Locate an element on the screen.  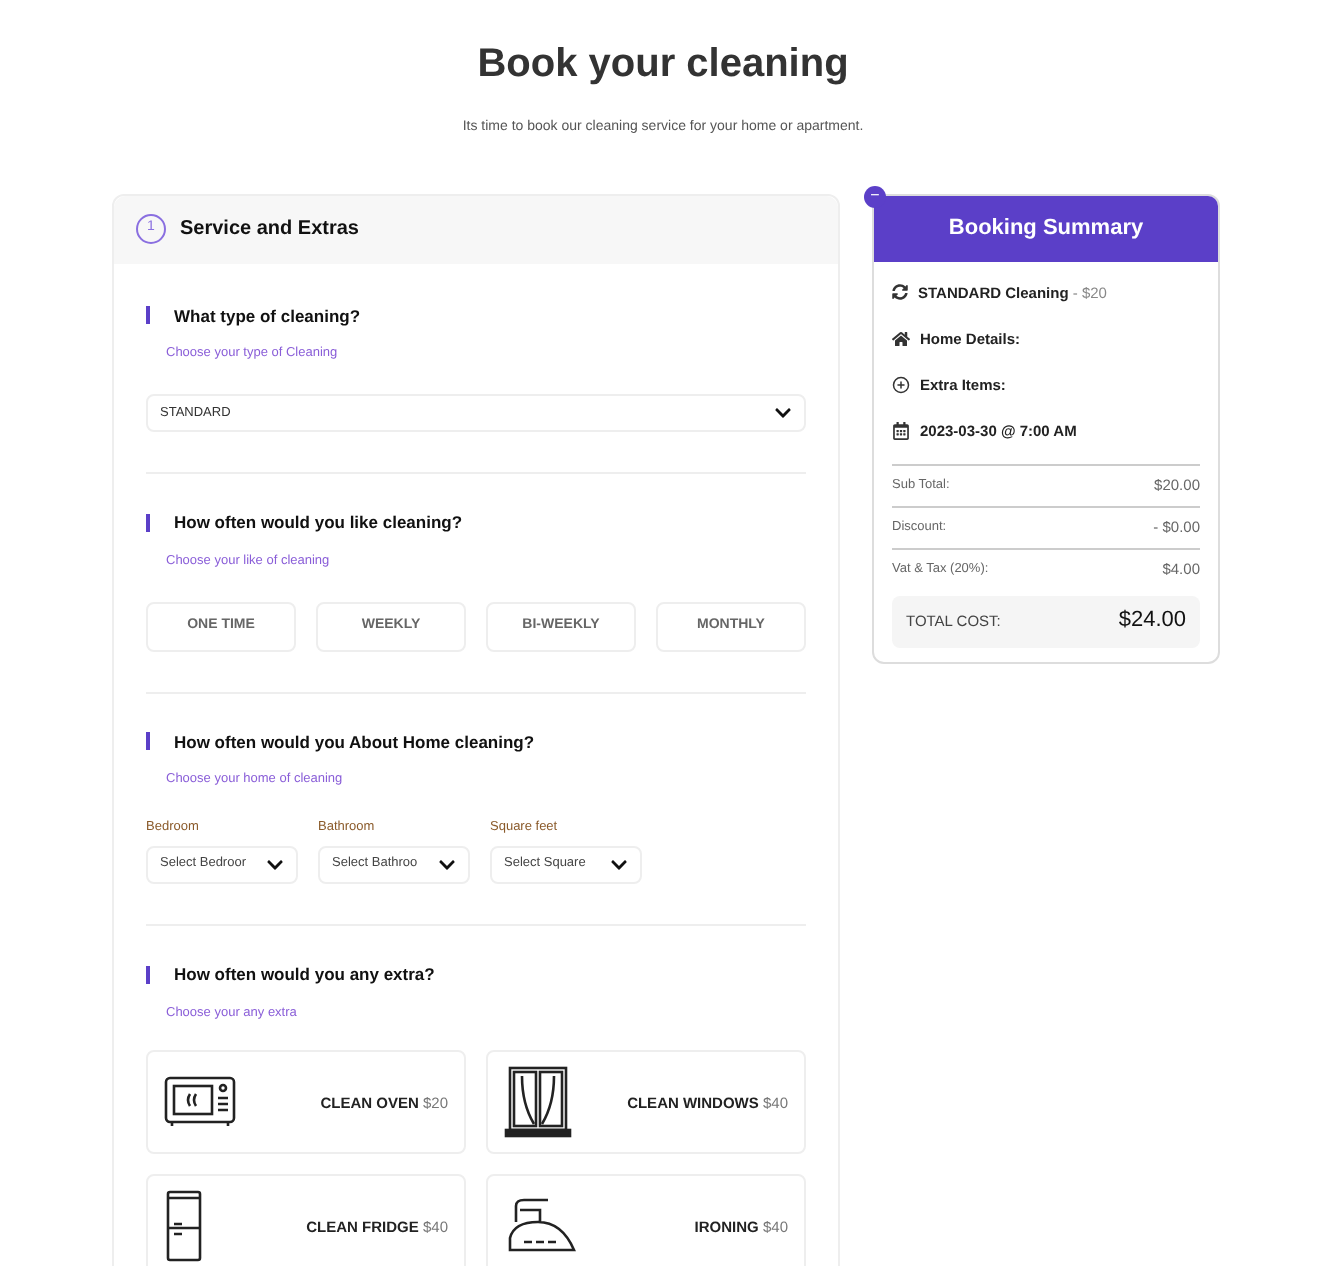
card-title: Service and Extras is located at coordinates (269, 230).